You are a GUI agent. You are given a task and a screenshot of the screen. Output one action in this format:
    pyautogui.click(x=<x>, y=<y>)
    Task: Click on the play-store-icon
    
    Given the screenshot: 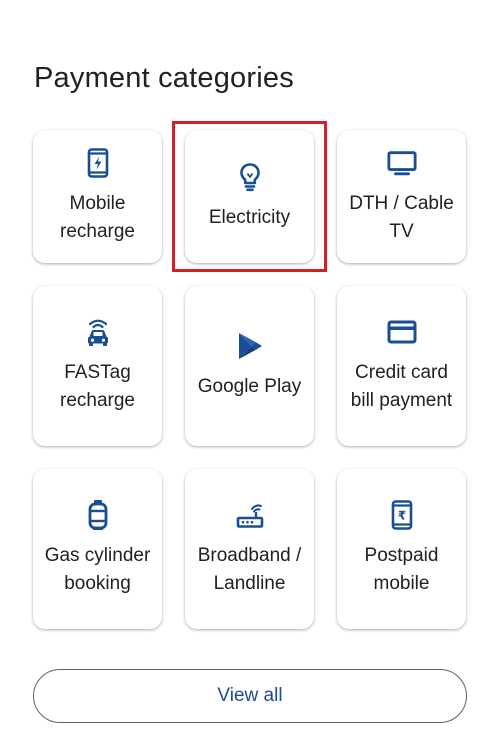 What is the action you would take?
    pyautogui.click(x=250, y=346)
    